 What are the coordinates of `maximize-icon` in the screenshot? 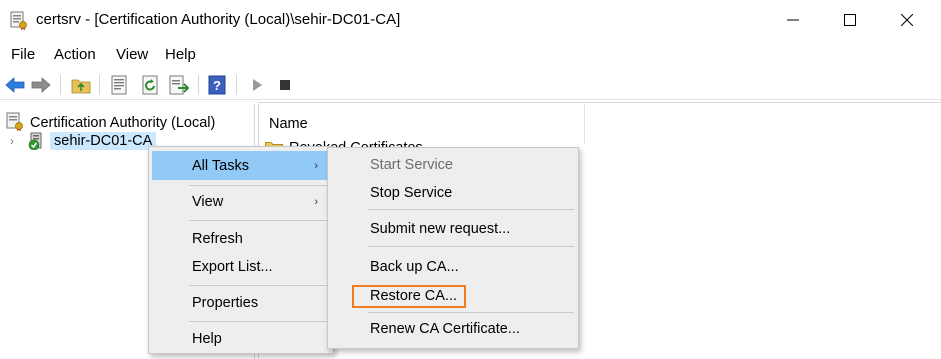 It's located at (850, 20).